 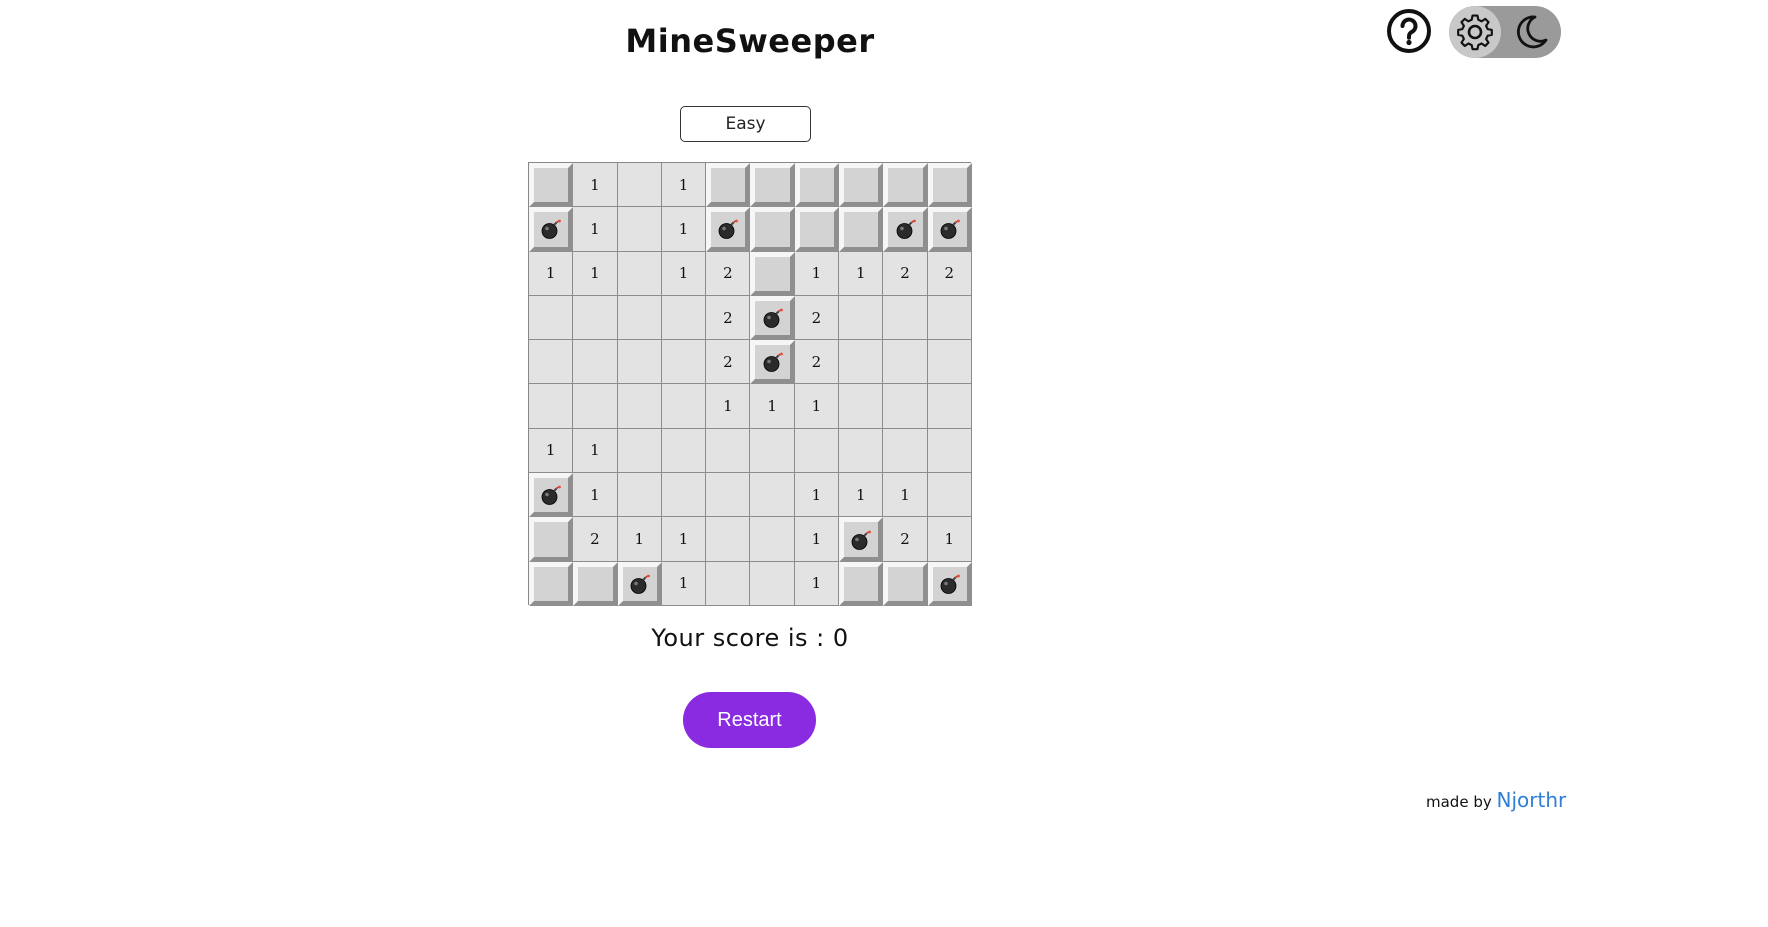 What do you see at coordinates (745, 124) in the screenshot?
I see `difficulty-select: Easy` at bounding box center [745, 124].